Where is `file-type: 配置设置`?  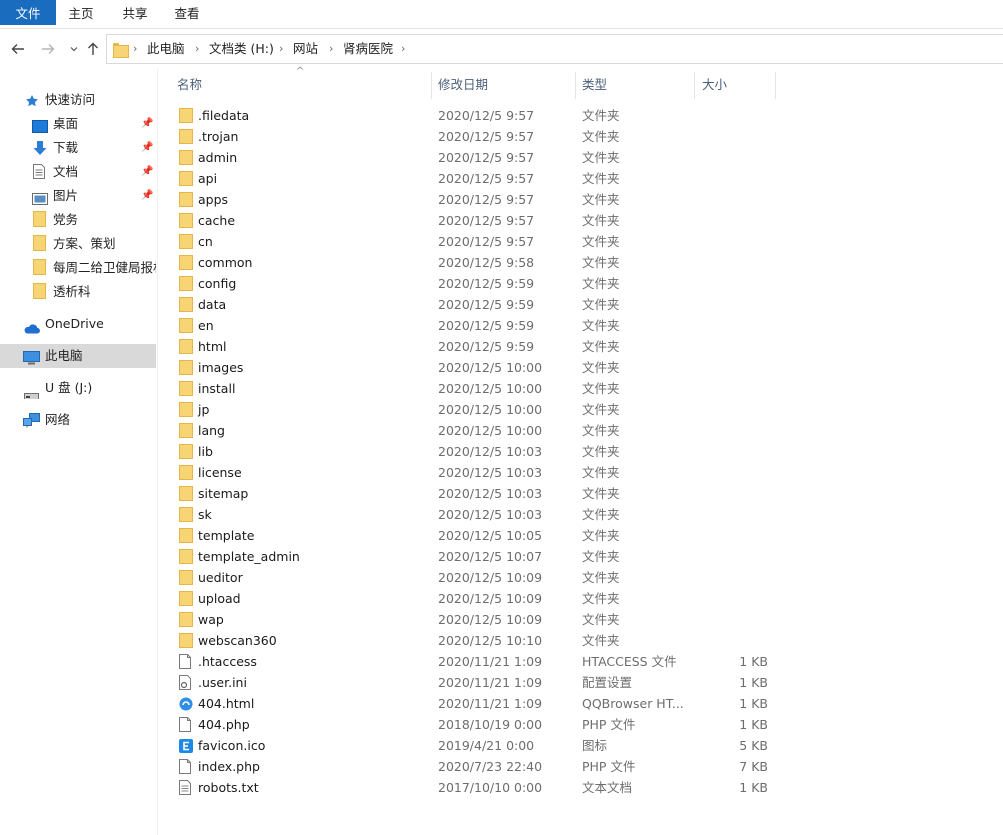 file-type: 配置设置 is located at coordinates (607, 682).